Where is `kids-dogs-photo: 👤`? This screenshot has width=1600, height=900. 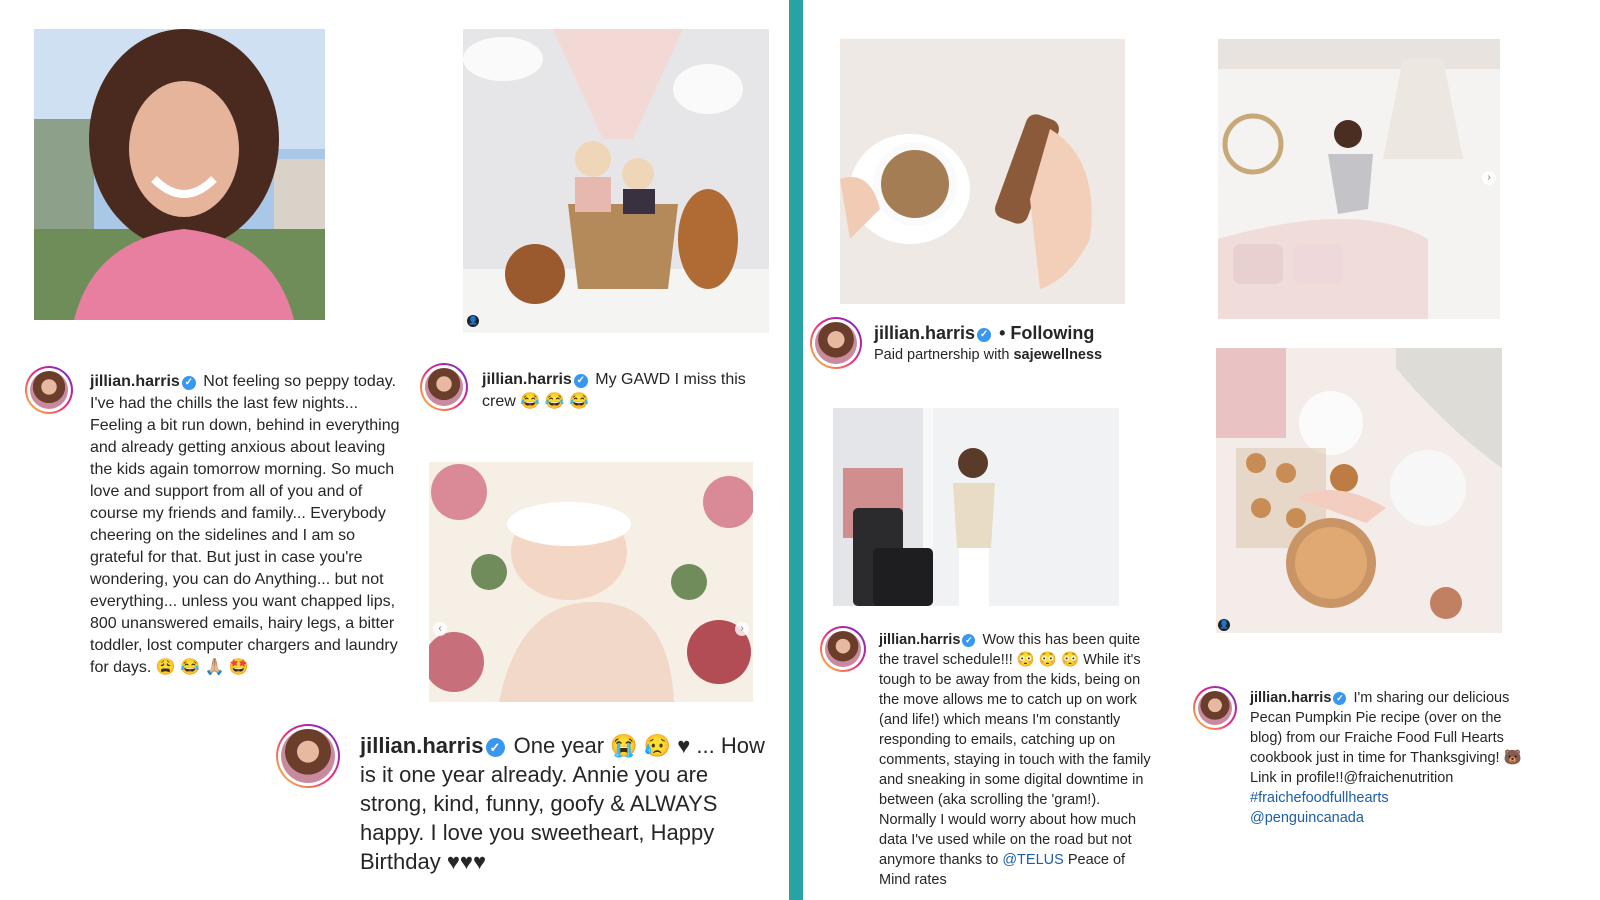
kids-dogs-photo: 👤 is located at coordinates (616, 181).